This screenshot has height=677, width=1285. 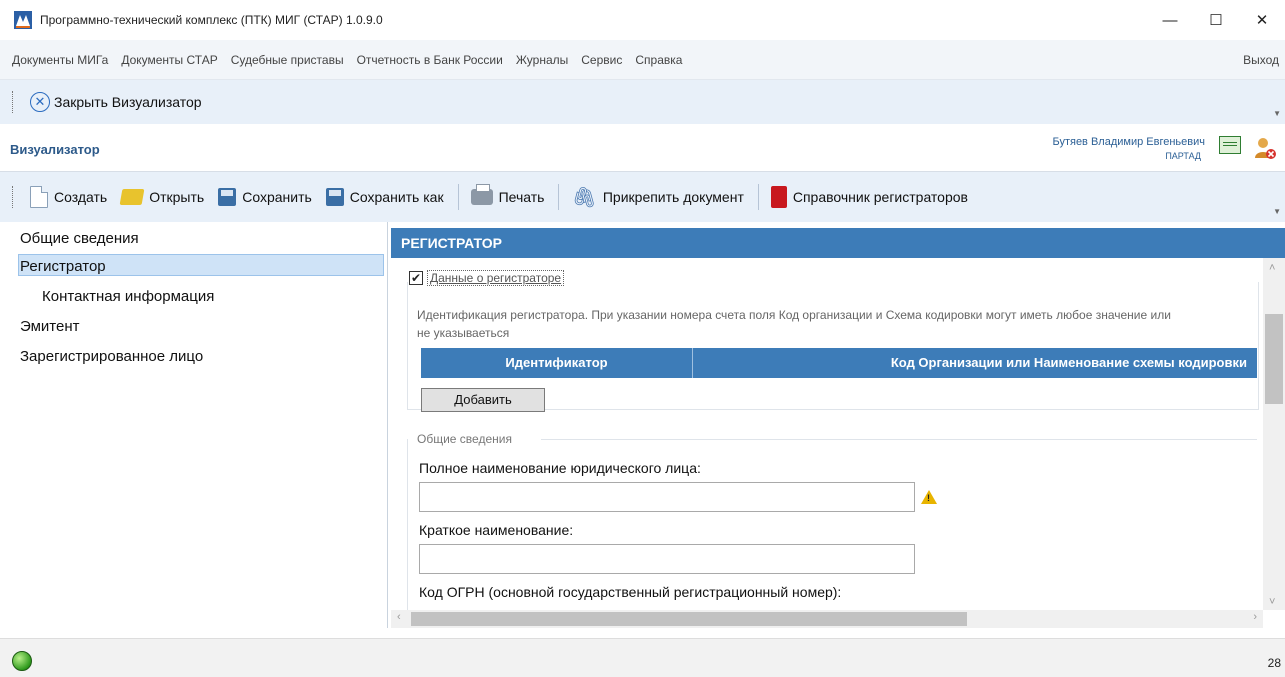 I want to click on print-label: Печать, so click(x=521, y=197).